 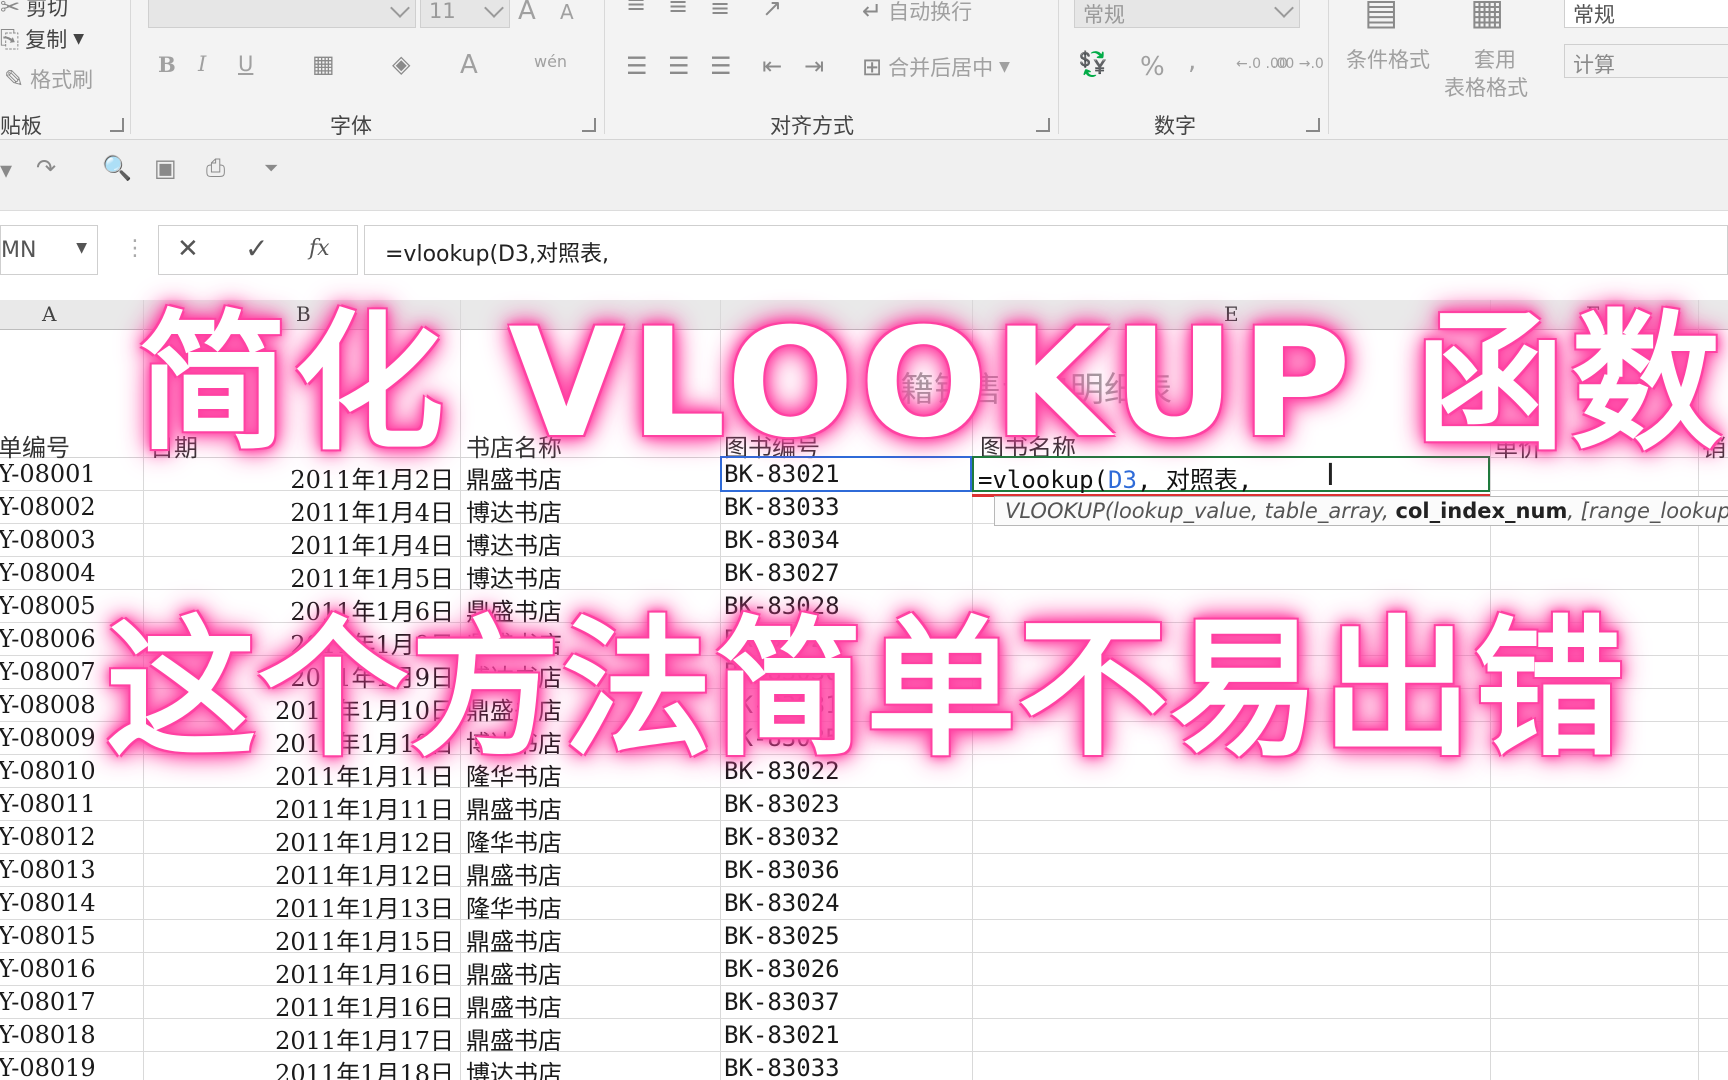 What do you see at coordinates (215, 168) in the screenshot?
I see `quick-tool-button-2: ⎙` at bounding box center [215, 168].